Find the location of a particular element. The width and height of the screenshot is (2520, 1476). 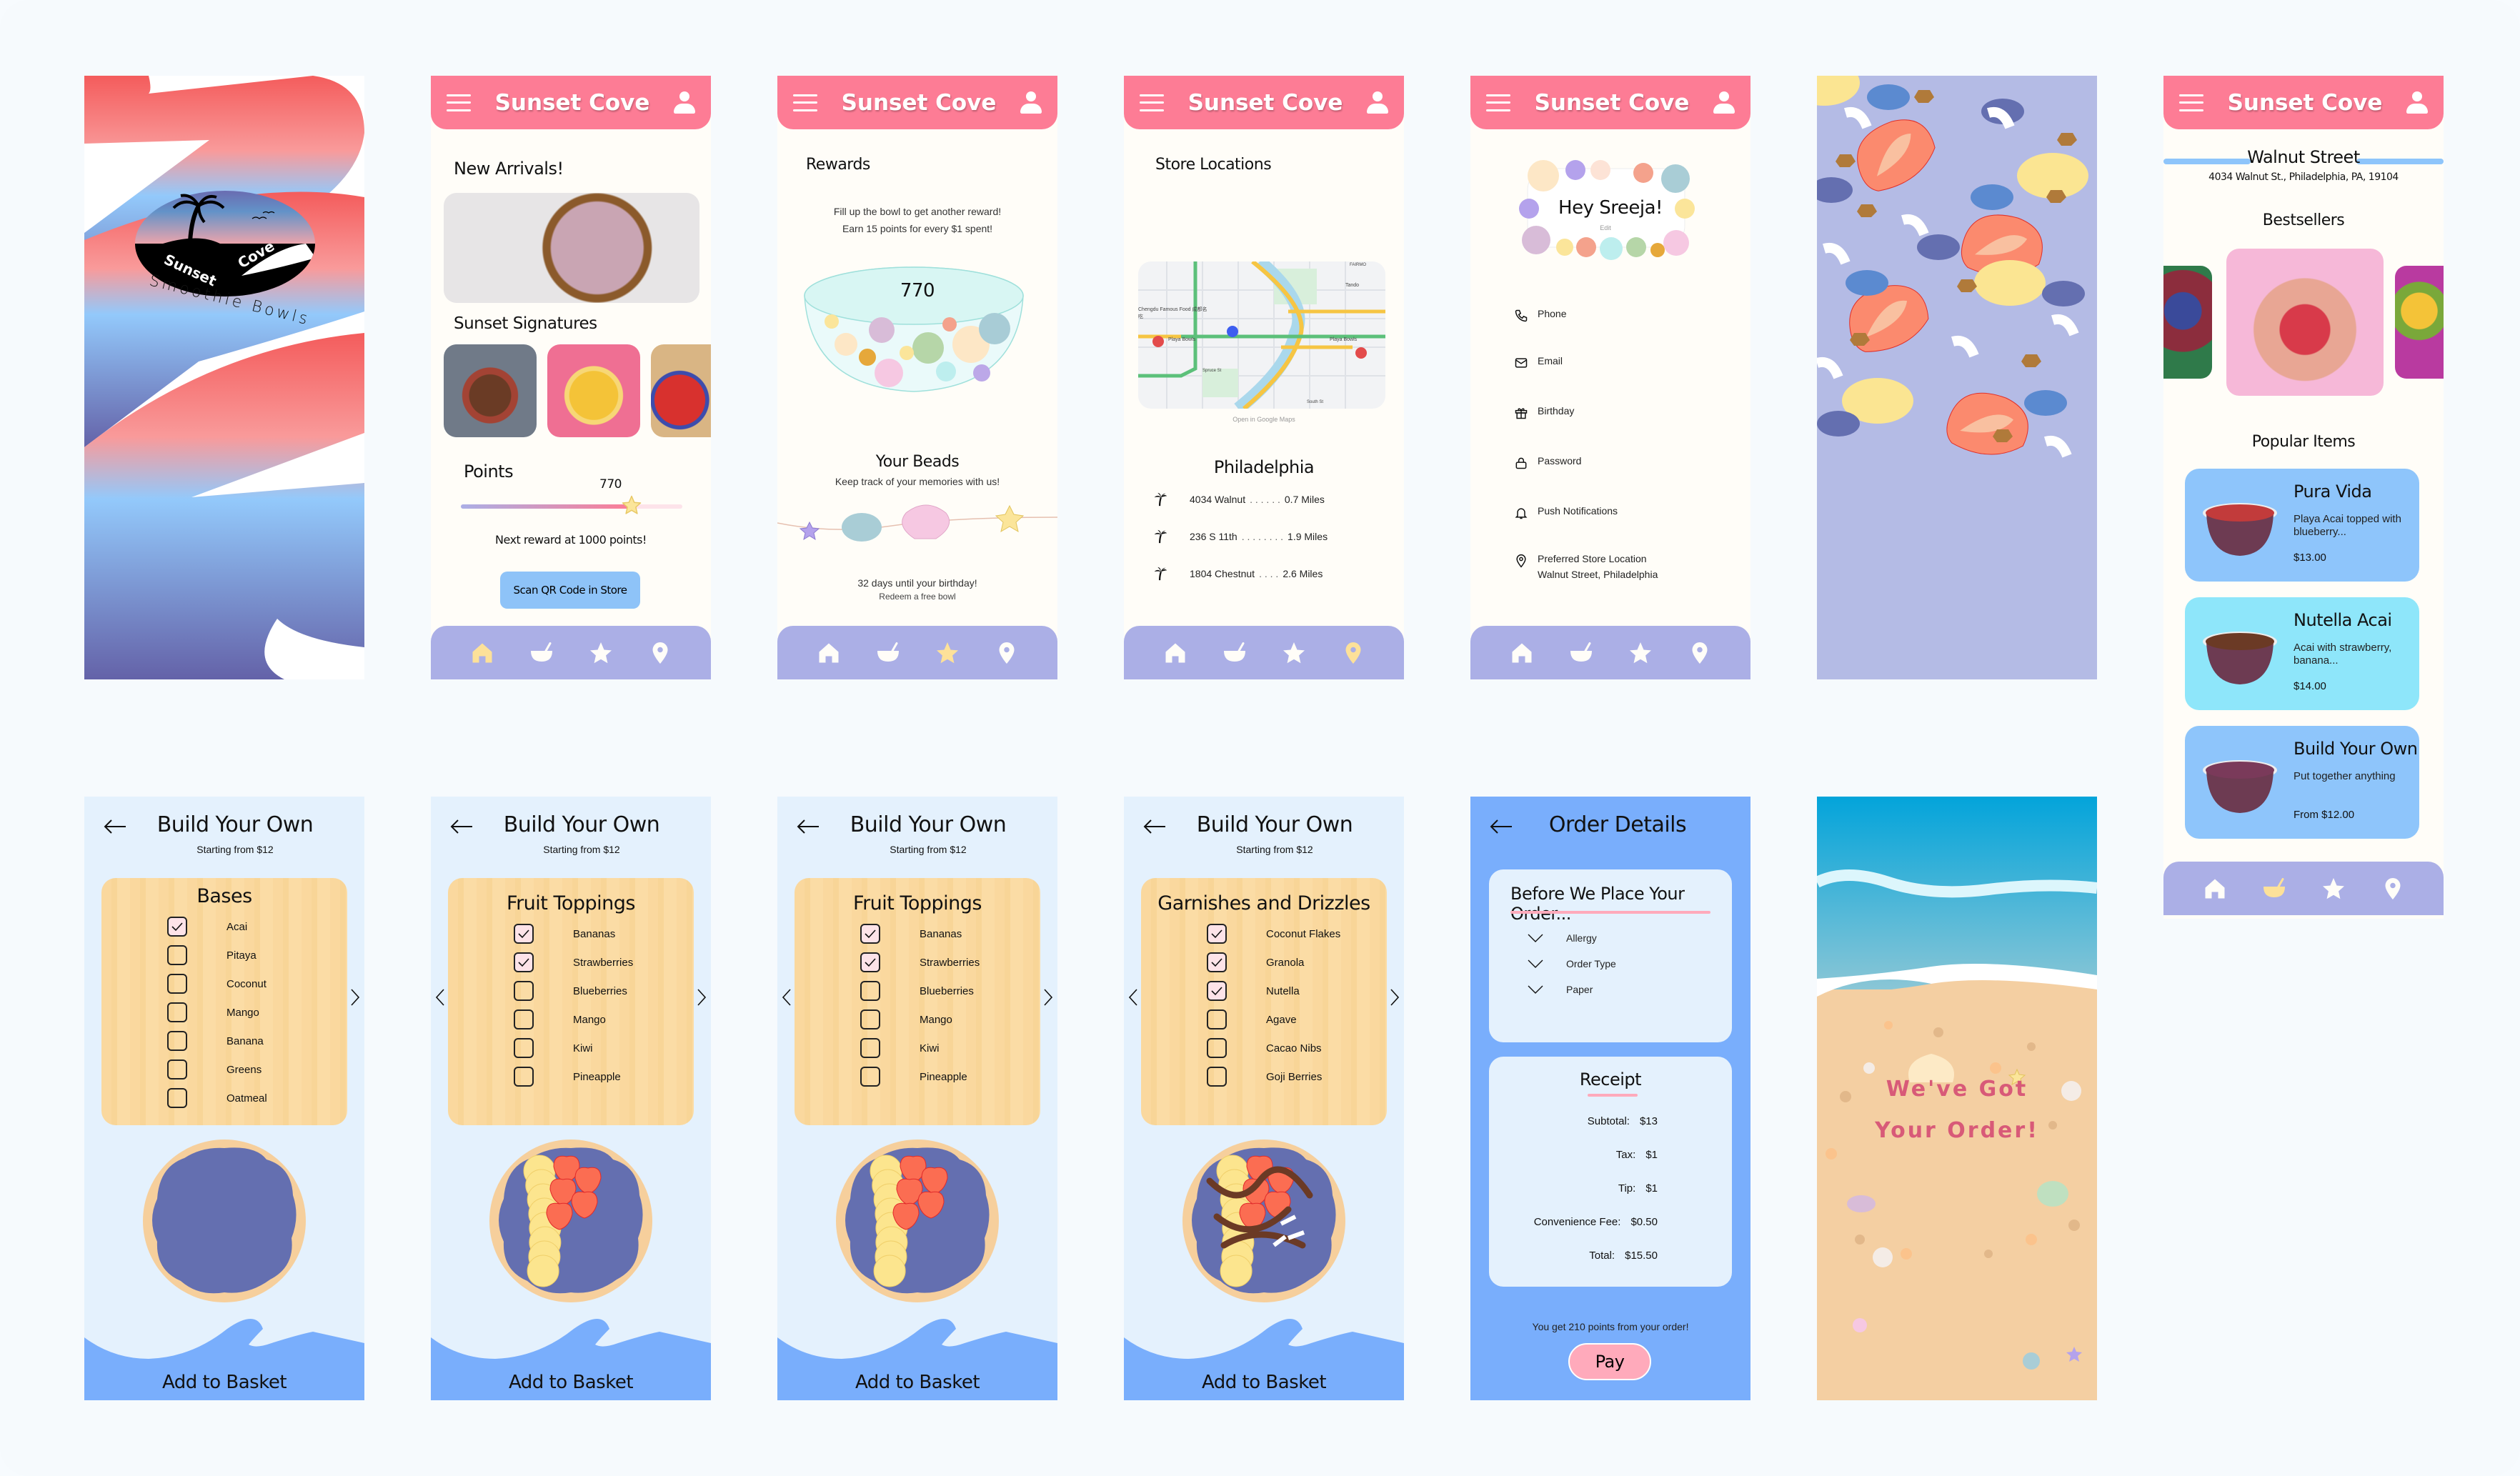

option-oatmeal: Oatmeal is located at coordinates (217, 1098).